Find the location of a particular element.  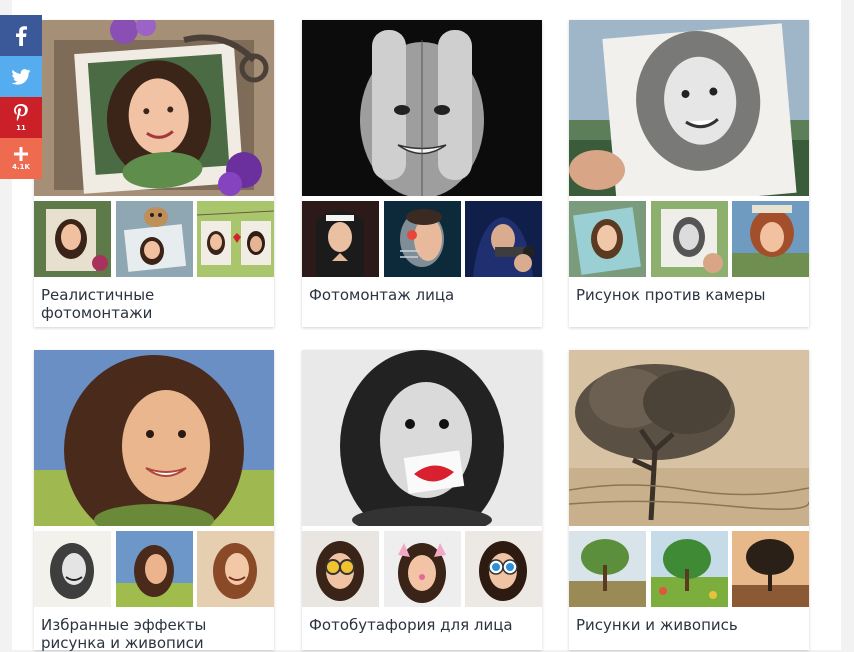

pinterest-share-count: 11 is located at coordinates (21, 127).